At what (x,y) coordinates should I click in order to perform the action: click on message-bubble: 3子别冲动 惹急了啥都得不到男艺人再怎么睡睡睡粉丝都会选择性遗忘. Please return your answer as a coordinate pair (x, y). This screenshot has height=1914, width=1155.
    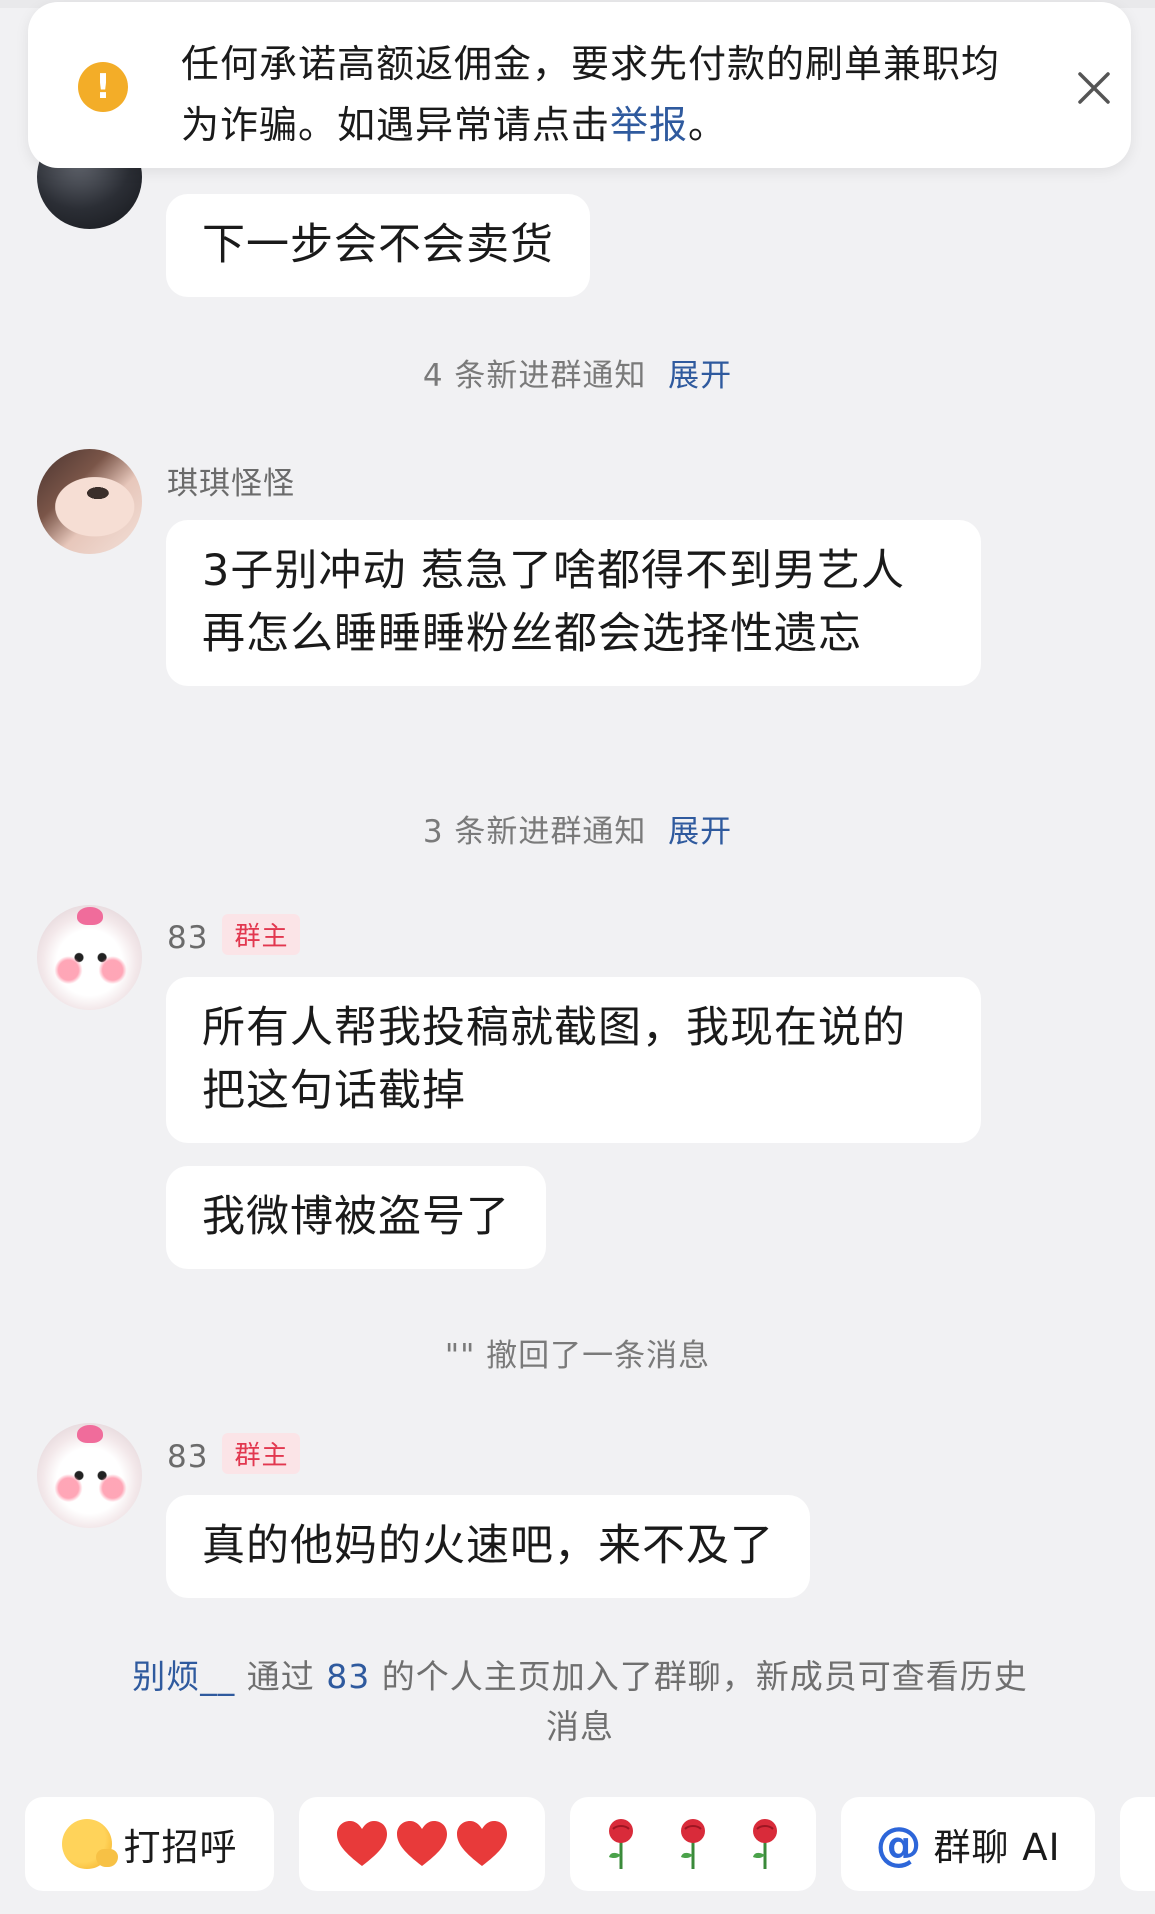
    Looking at the image, I should click on (573, 603).